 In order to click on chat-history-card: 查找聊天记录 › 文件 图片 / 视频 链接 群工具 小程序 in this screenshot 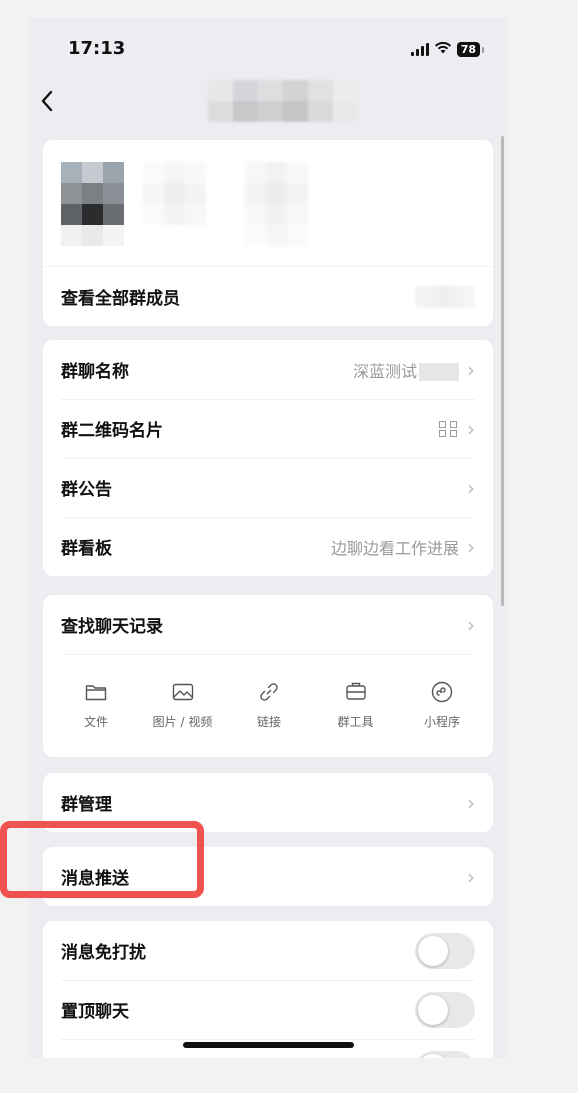, I will do `click(268, 676)`.